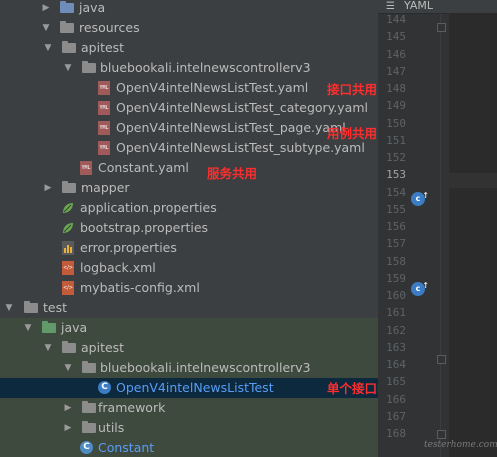 The width and height of the screenshot is (497, 457). What do you see at coordinates (396, 278) in the screenshot?
I see `line-number: 159` at bounding box center [396, 278].